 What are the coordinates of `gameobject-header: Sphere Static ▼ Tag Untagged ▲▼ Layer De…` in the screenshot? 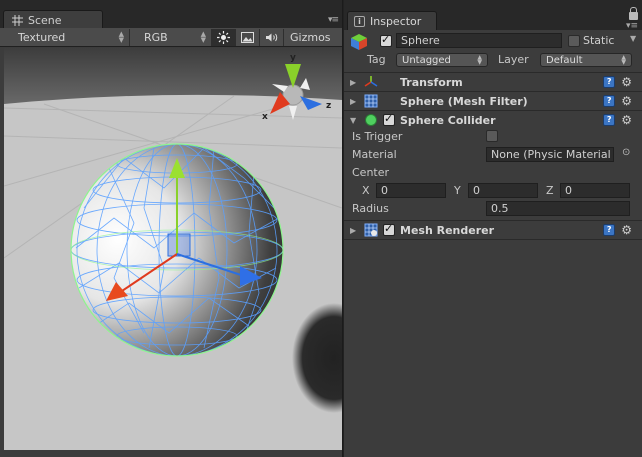 It's located at (493, 51).